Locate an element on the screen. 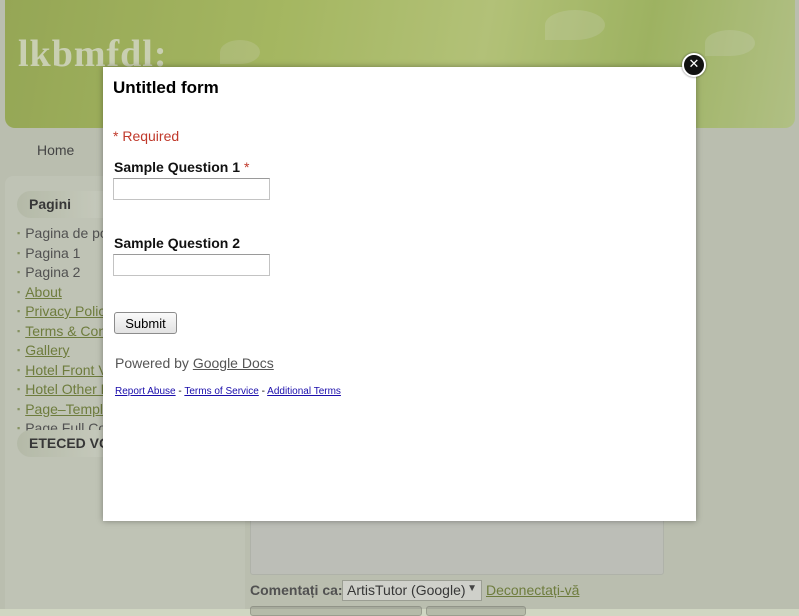  google-docs-link: Google Docs is located at coordinates (233, 363).